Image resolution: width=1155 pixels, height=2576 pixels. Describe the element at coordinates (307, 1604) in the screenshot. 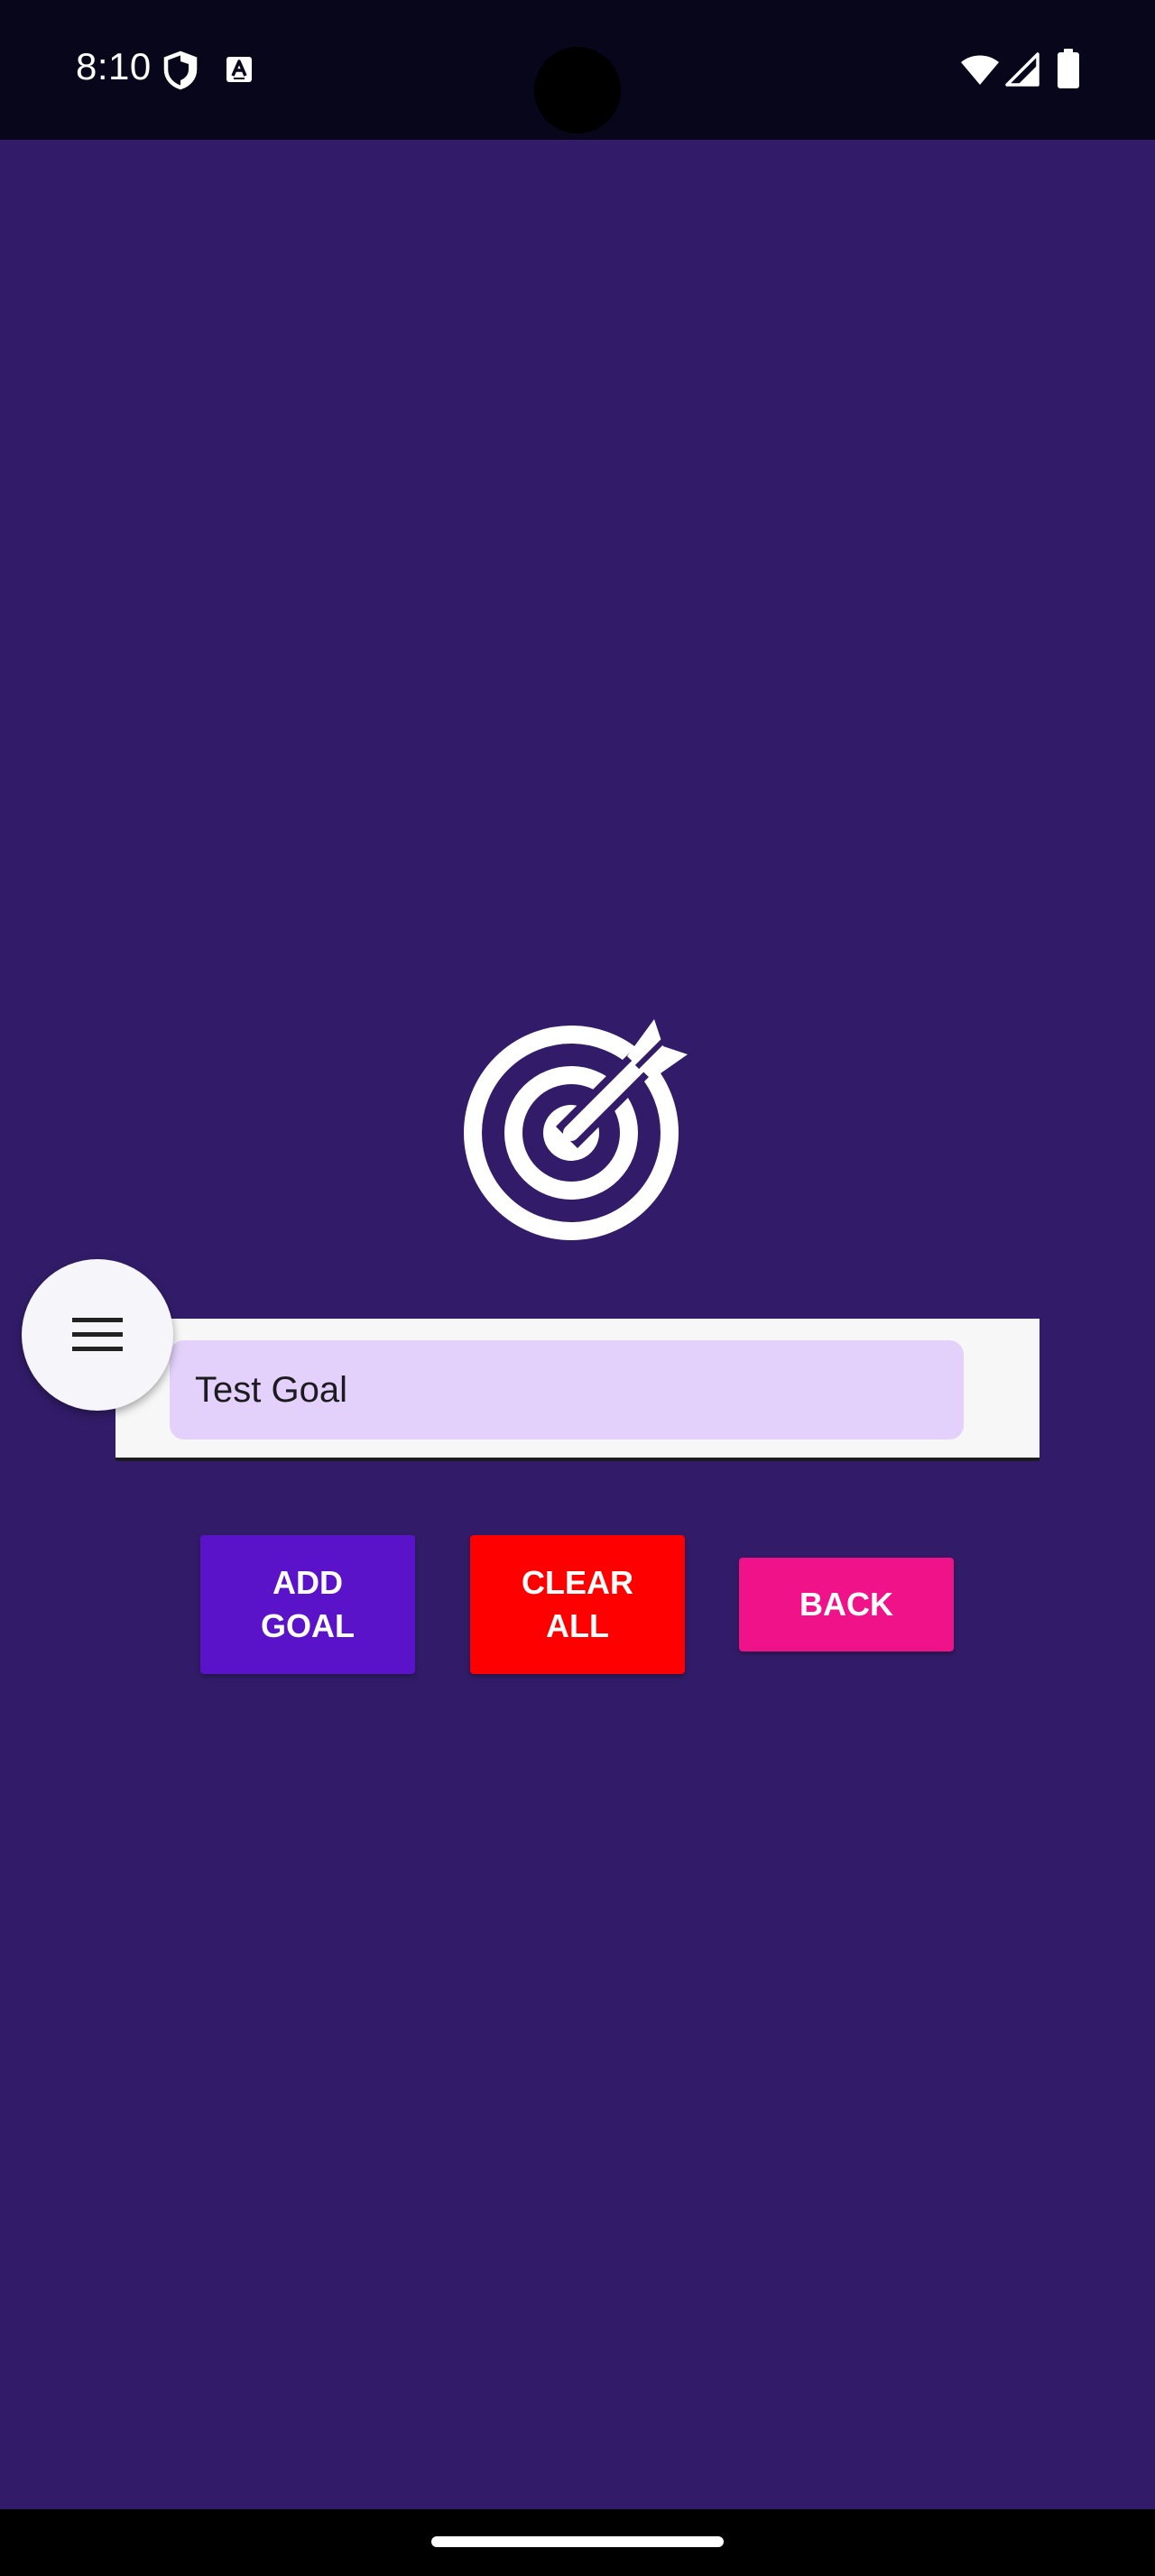

I see `add-goal-button: ADD GOAL` at that location.